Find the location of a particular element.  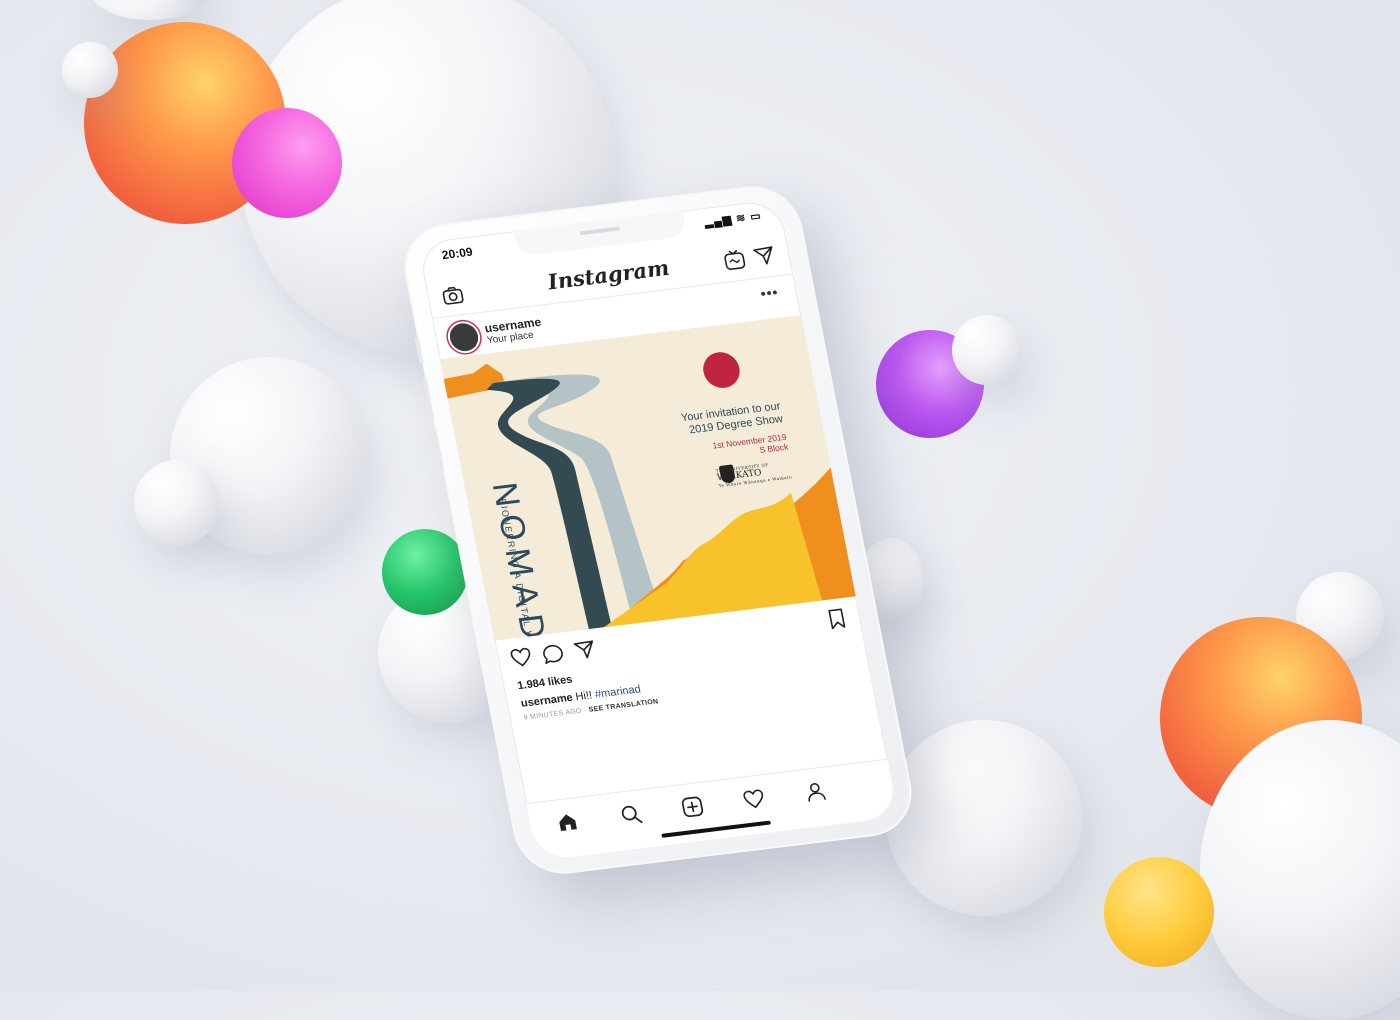

hill-top-left is located at coordinates (475, 381).